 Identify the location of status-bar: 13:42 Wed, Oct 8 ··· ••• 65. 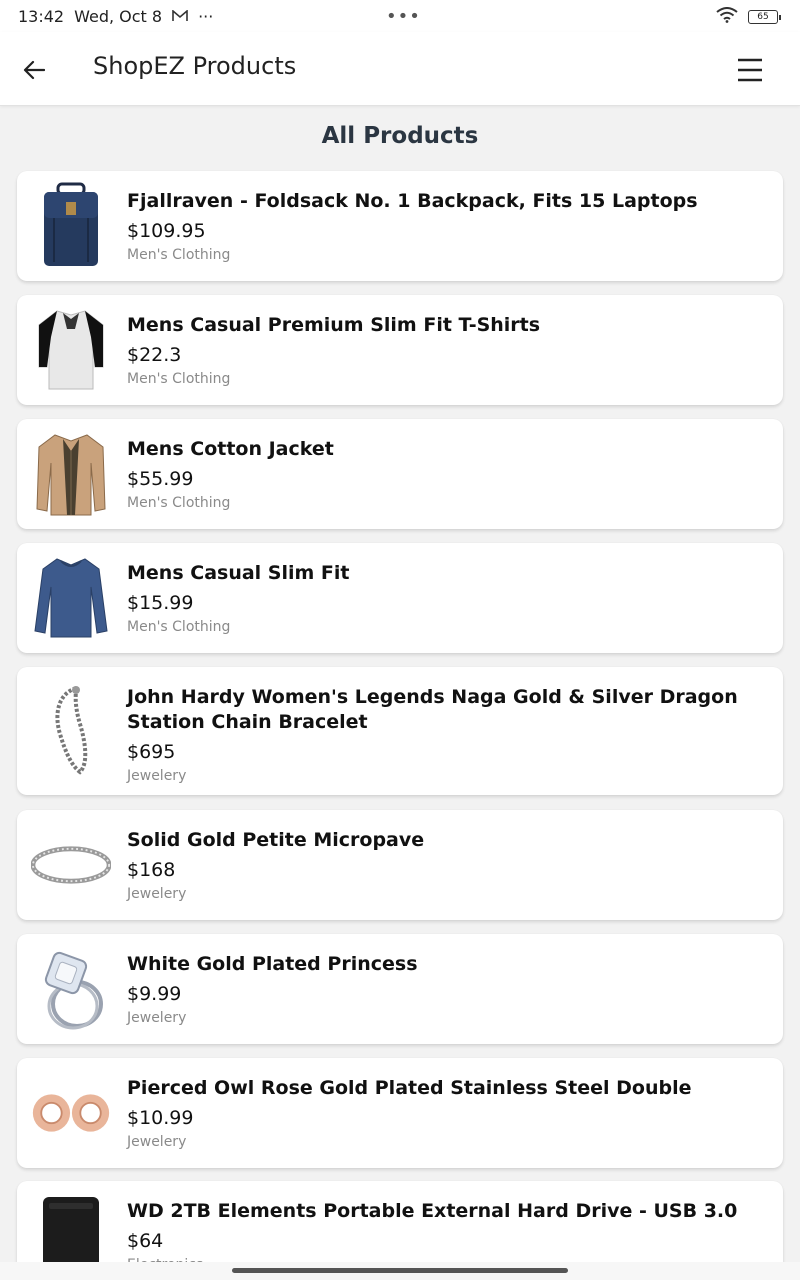
(400, 16).